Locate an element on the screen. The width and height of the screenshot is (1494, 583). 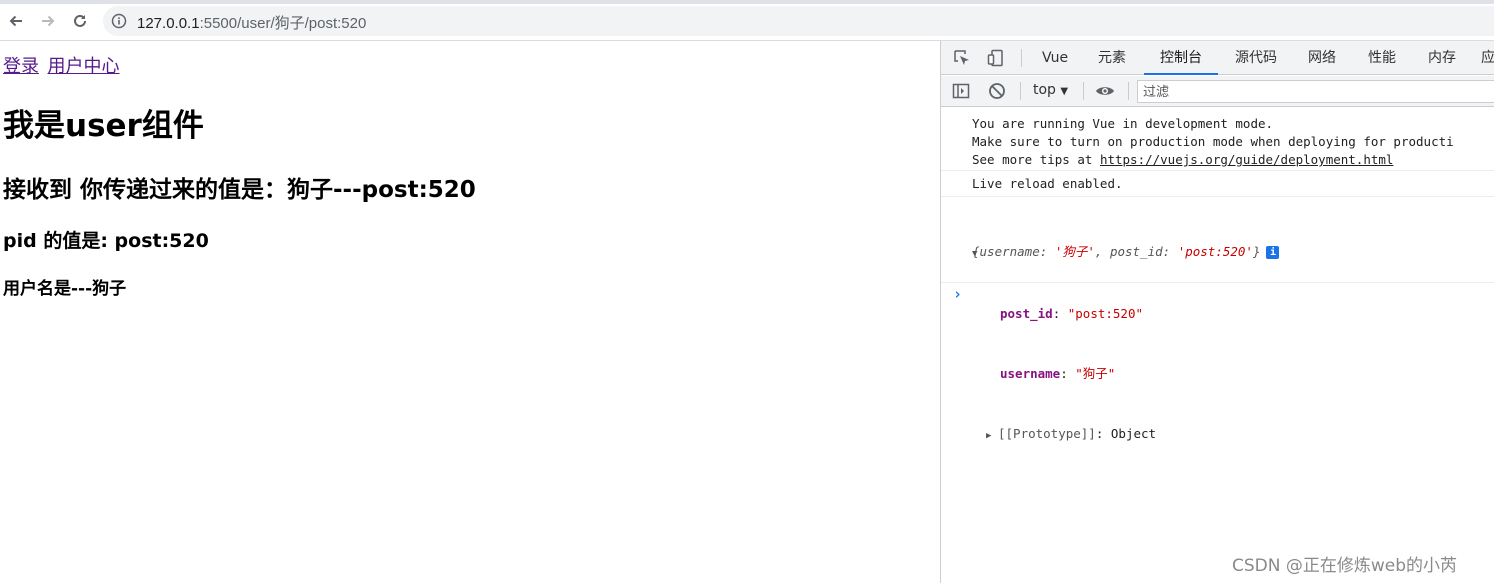
context-label: top is located at coordinates (1044, 90).